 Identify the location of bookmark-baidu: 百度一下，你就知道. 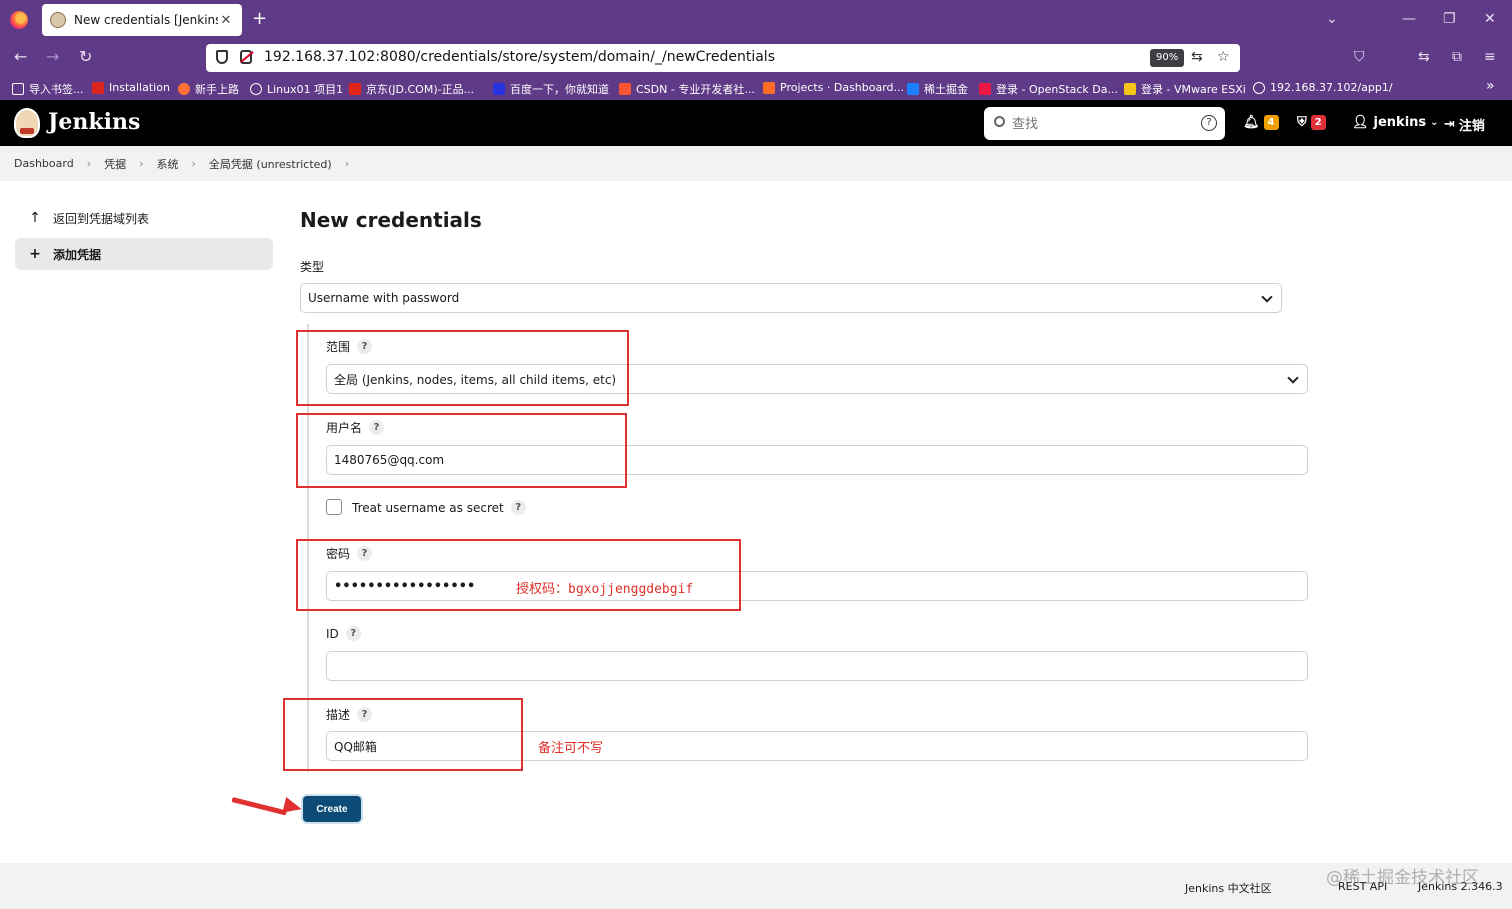
(551, 89).